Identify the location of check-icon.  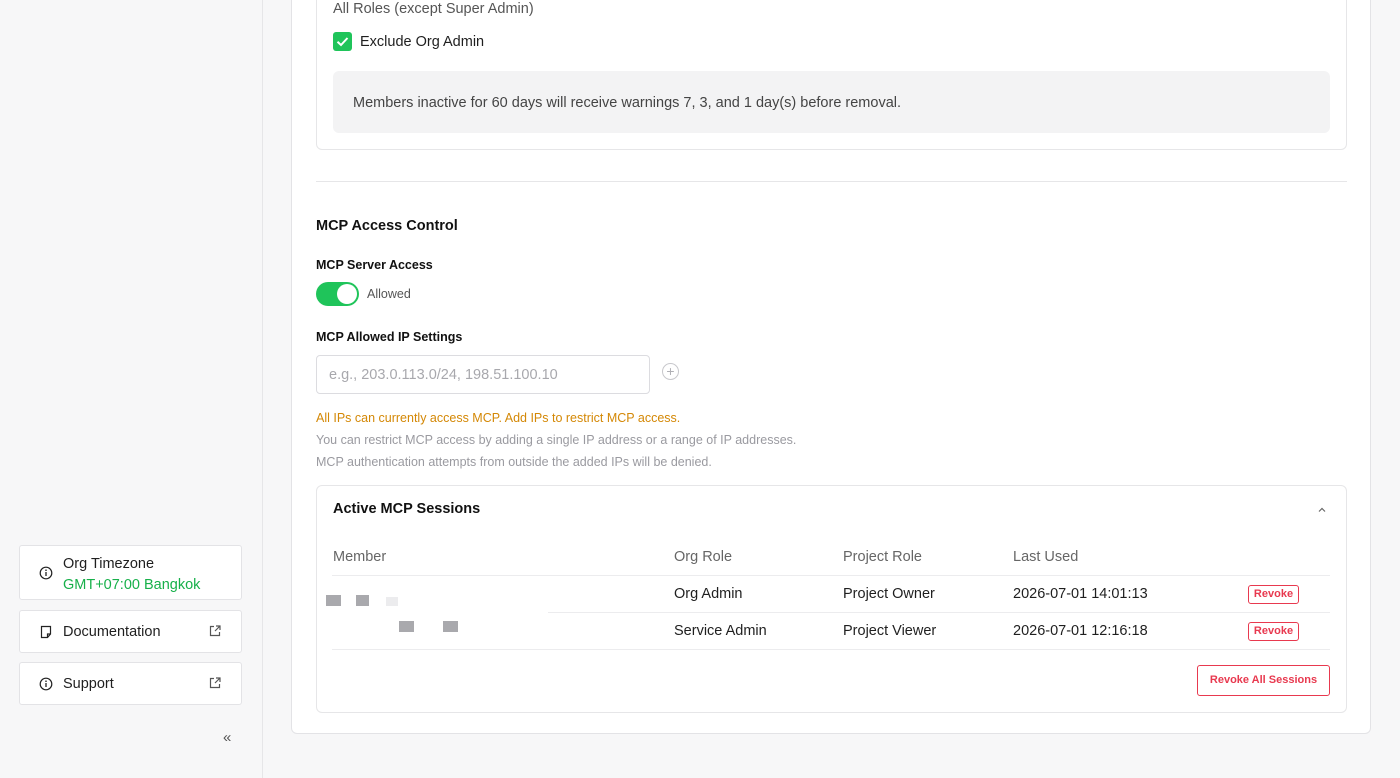
(342, 42).